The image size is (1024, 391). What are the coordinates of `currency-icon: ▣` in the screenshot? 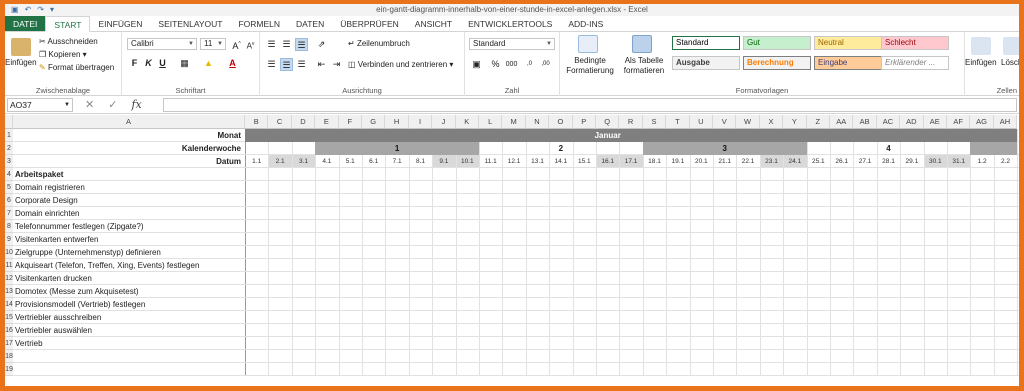 It's located at (476, 64).